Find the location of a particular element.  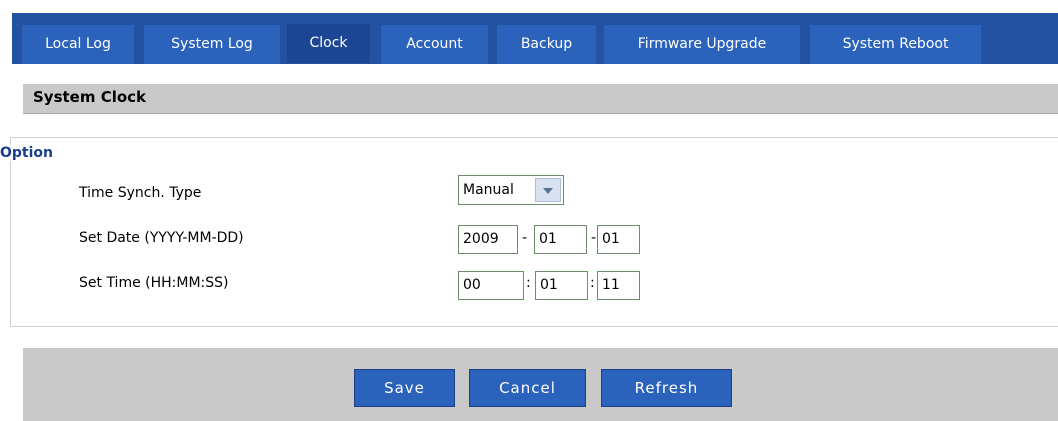

time-second-input: 11 is located at coordinates (618, 285).